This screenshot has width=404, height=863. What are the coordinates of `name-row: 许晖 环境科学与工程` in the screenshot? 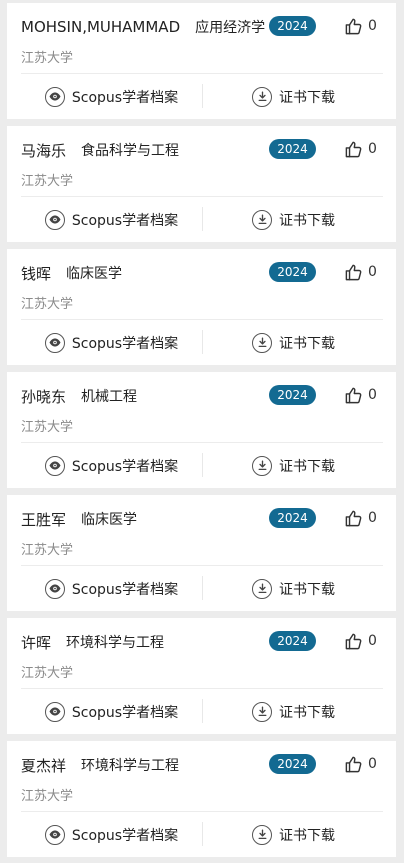 It's located at (92, 642).